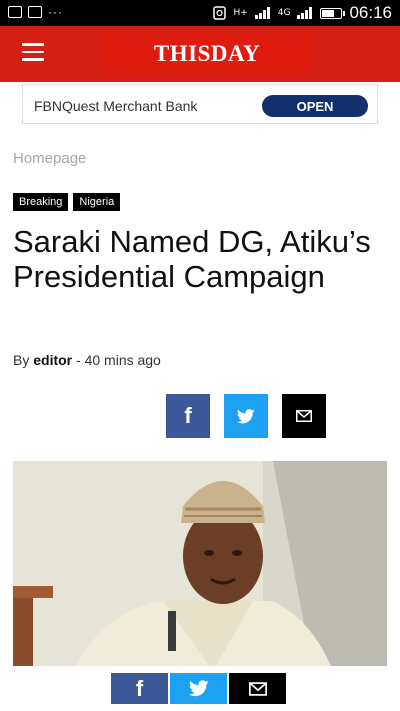  What do you see at coordinates (21, 360) in the screenshot?
I see `by-label: By` at bounding box center [21, 360].